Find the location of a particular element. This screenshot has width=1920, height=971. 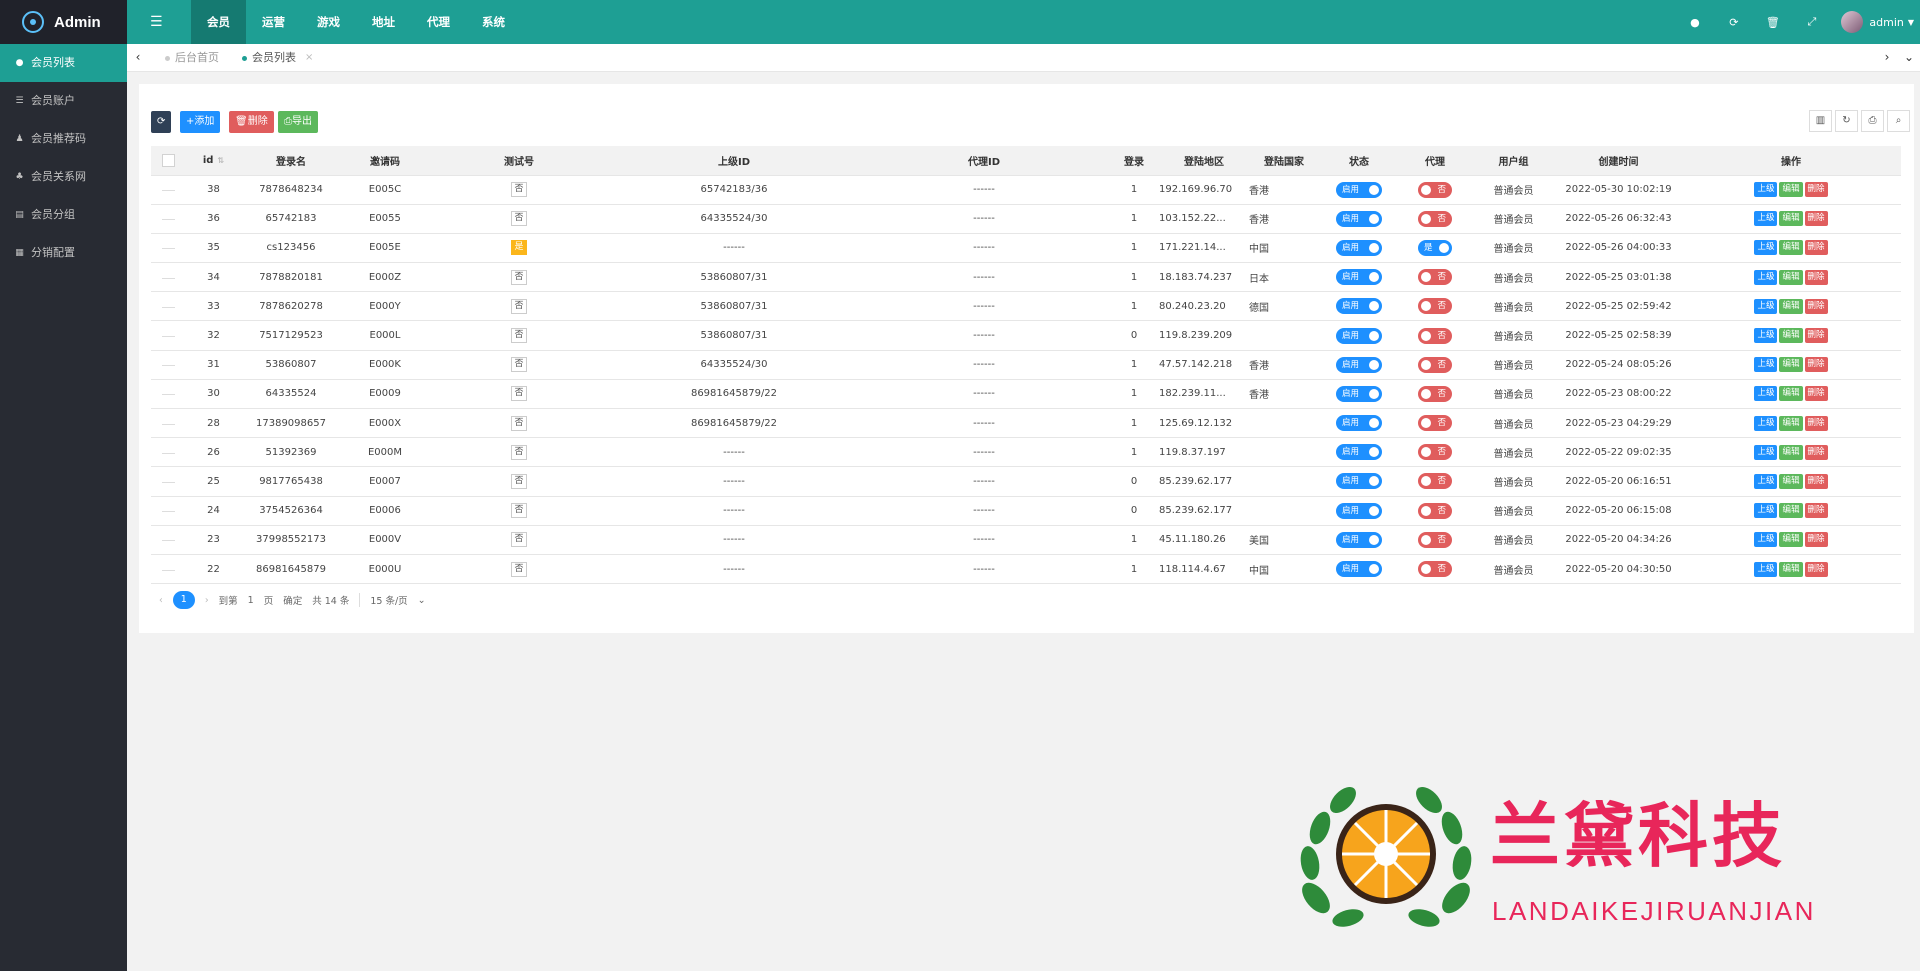

per-page-select: 15 条/页 is located at coordinates (388, 600).